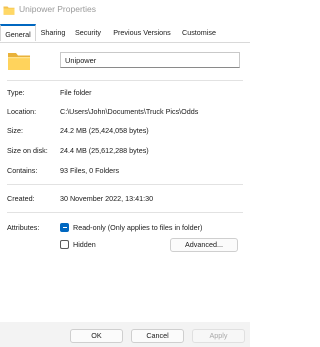  I want to click on tab-sharing: Sharing, so click(53, 33).